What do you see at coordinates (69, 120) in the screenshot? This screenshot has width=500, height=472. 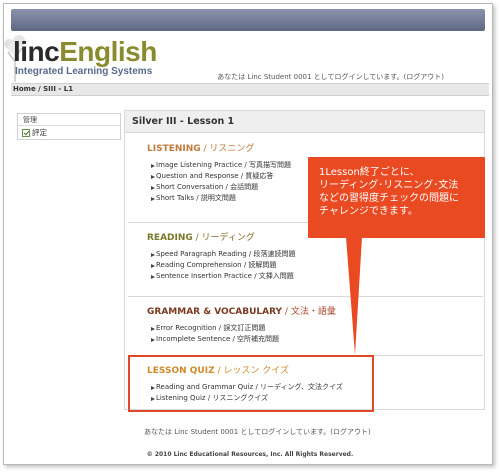 I see `sidebar-heading: 管理` at bounding box center [69, 120].